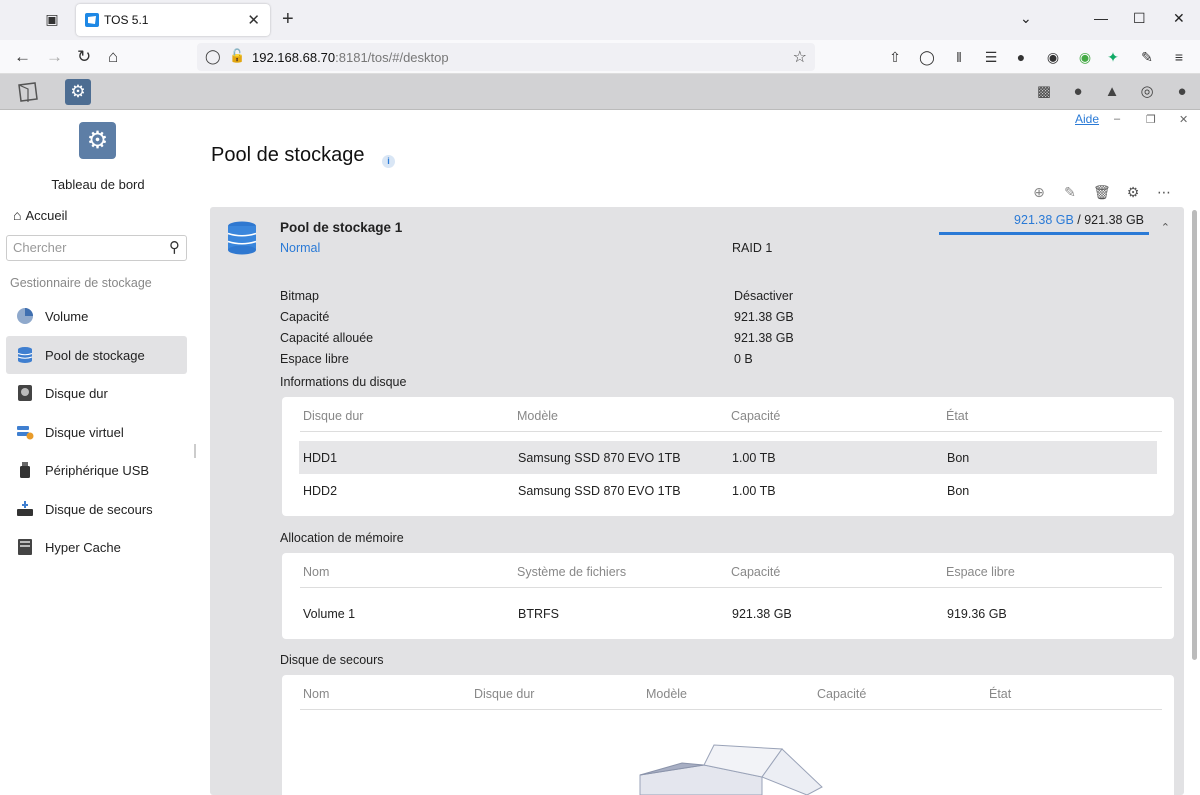 This screenshot has width=1200, height=795. What do you see at coordinates (1182, 92) in the screenshot?
I see `user-icon: ●` at bounding box center [1182, 92].